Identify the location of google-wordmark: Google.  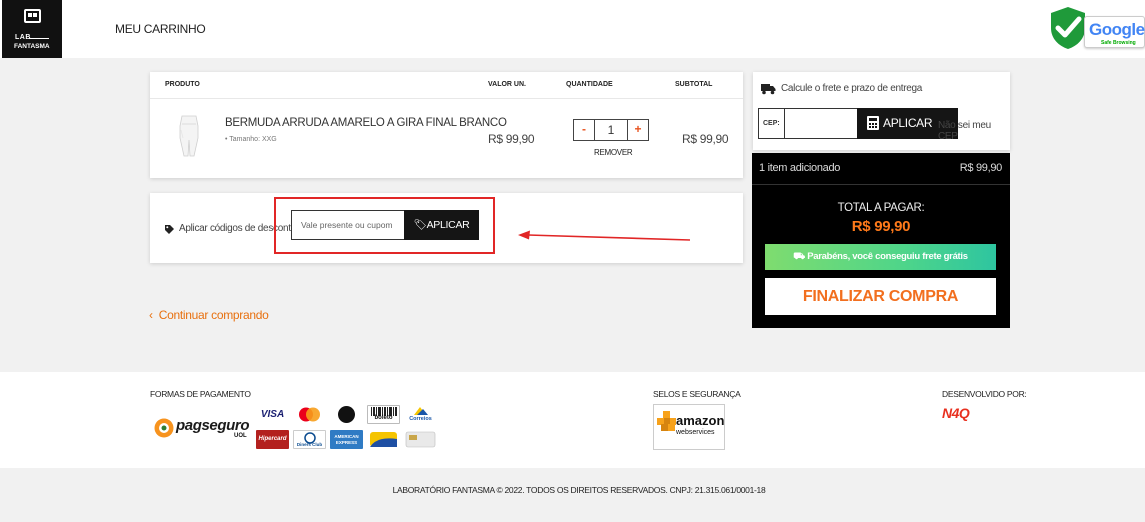
(1117, 30).